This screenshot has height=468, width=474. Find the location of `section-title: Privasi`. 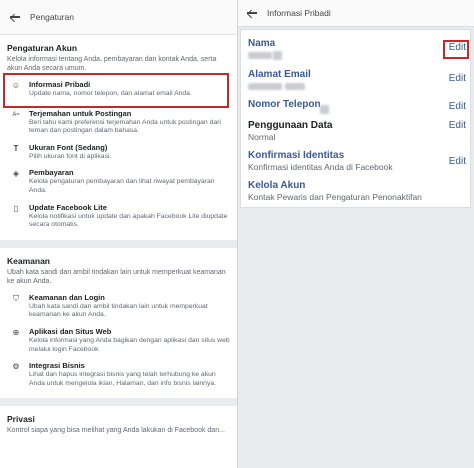

section-title: Privasi is located at coordinates (21, 419).